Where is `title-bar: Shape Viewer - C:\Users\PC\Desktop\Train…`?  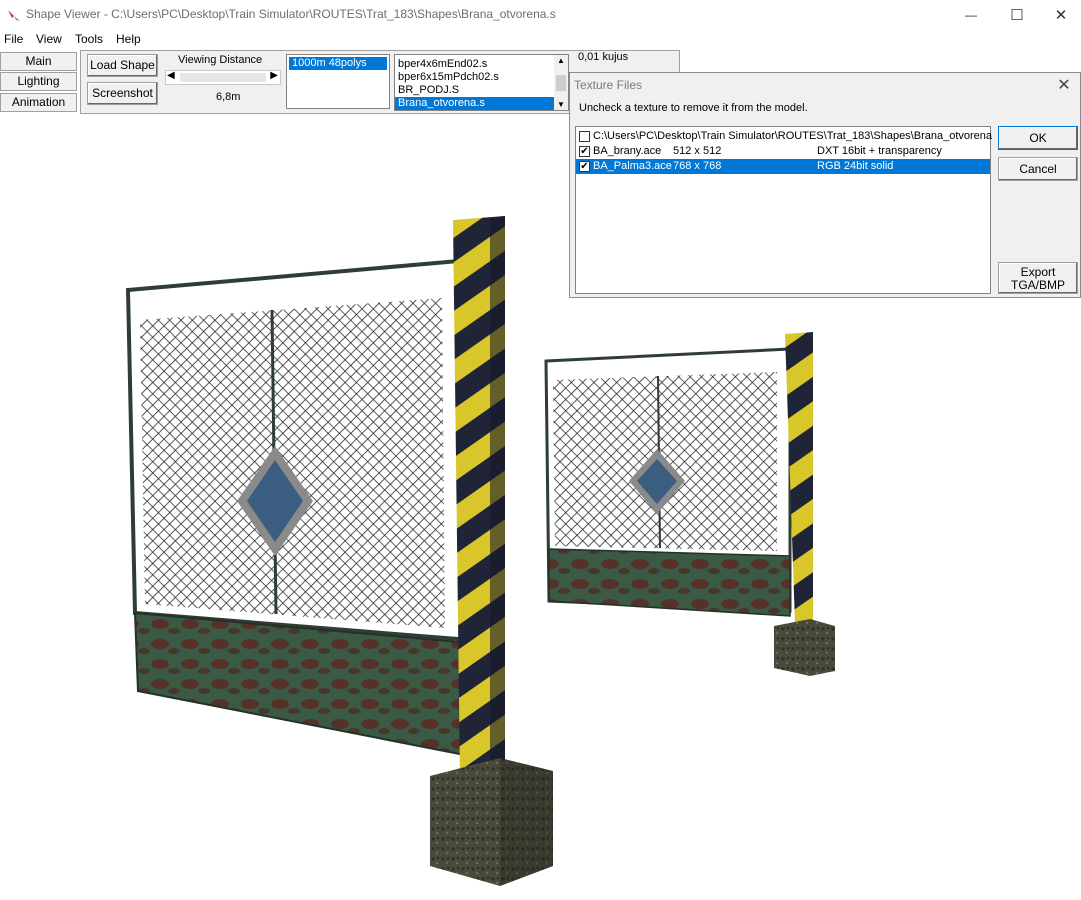
title-bar: Shape Viewer - C:\Users\PC\Desktop\Train… is located at coordinates (540, 15).